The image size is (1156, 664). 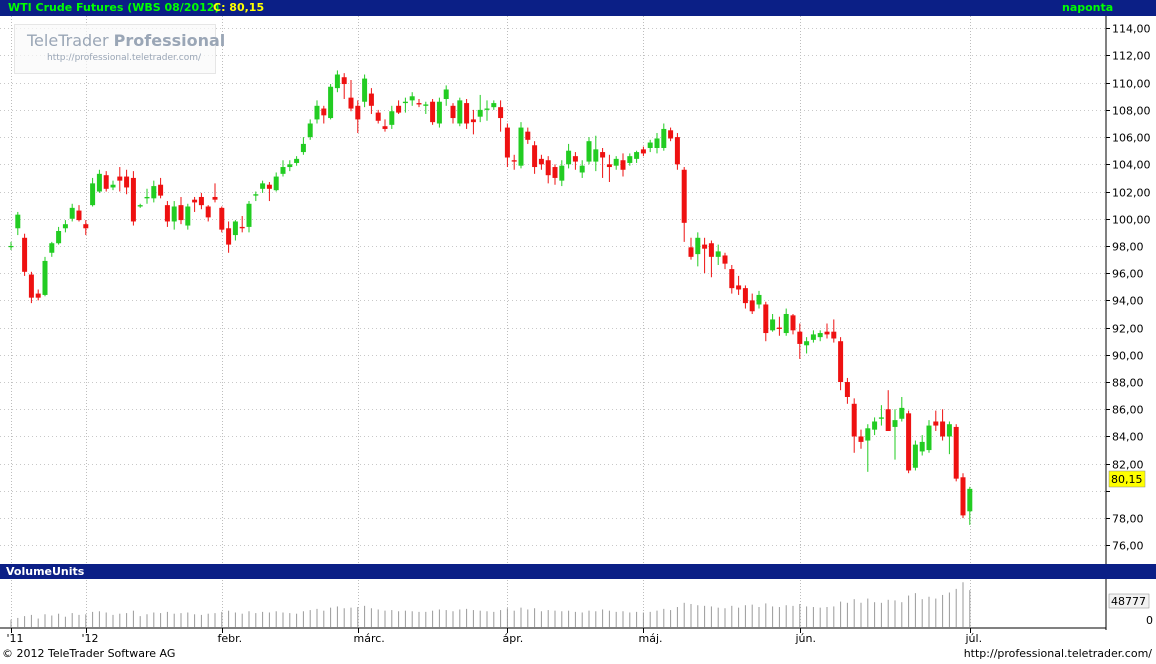 I want to click on price-tick-label: 114,00, so click(x=1131, y=29).